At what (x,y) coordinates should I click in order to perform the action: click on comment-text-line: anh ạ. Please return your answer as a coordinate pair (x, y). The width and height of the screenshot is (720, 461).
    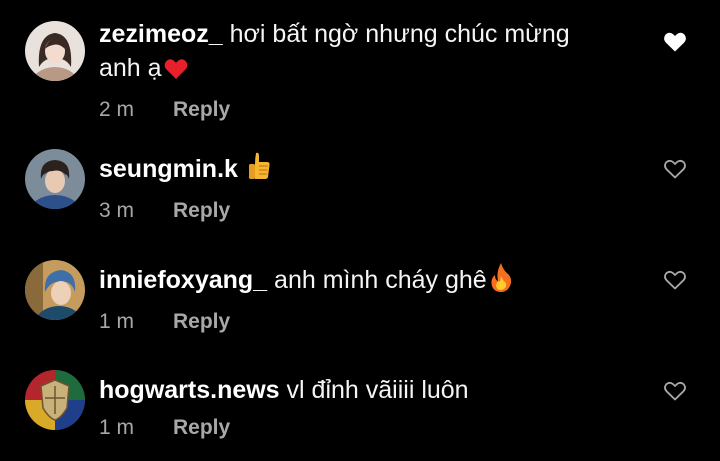
    Looking at the image, I should click on (369, 70).